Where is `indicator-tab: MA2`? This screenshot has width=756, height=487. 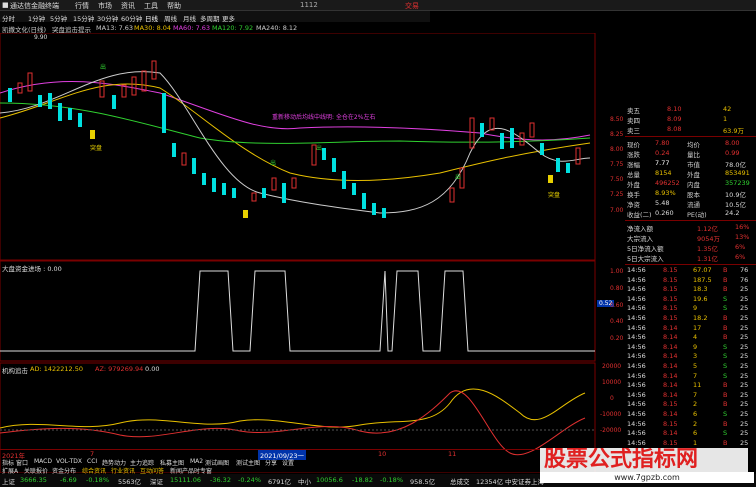
indicator-tab: MA2 is located at coordinates (196, 461).